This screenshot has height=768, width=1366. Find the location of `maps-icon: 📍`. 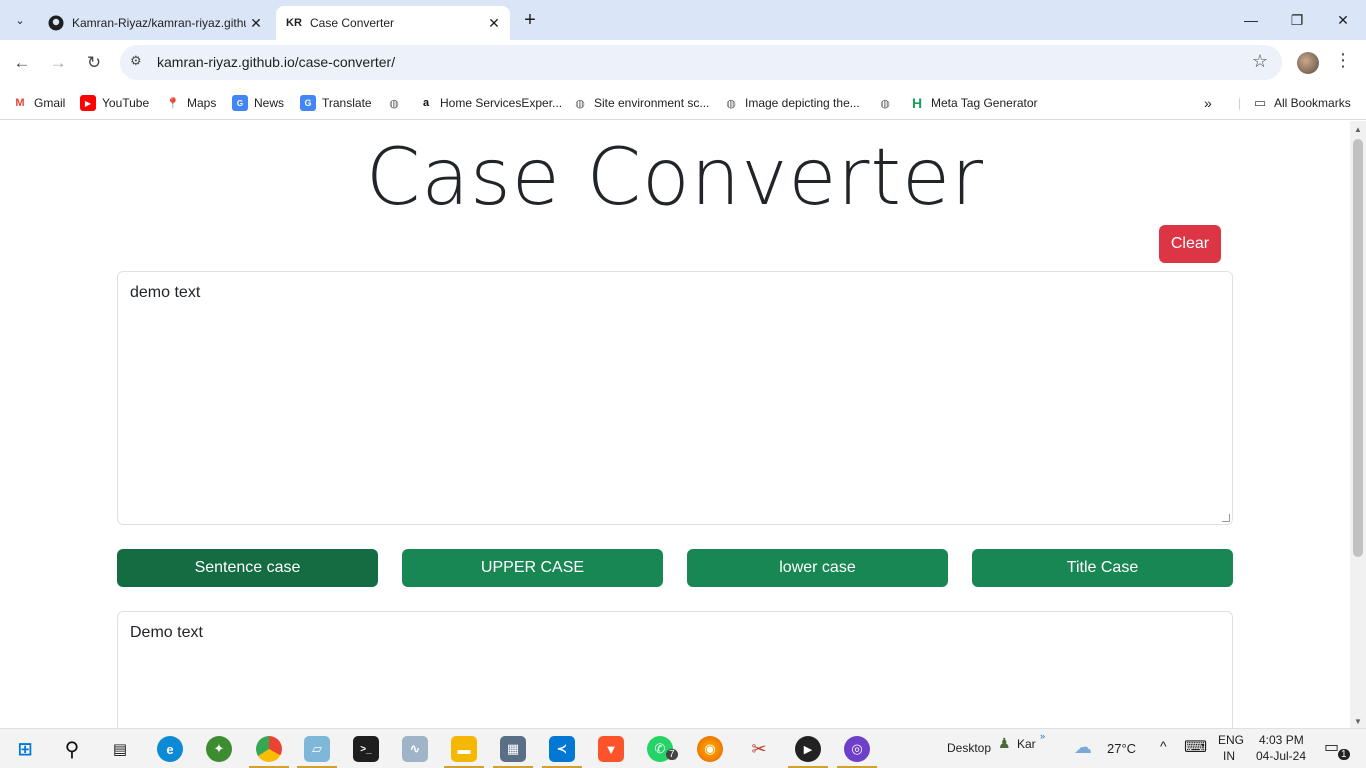

maps-icon: 📍 is located at coordinates (173, 103).